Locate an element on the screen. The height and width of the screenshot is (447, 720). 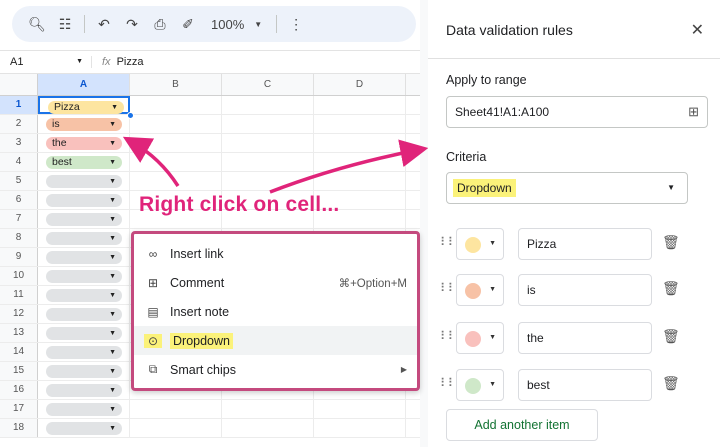
select-all-corner is located at coordinates (19, 84).